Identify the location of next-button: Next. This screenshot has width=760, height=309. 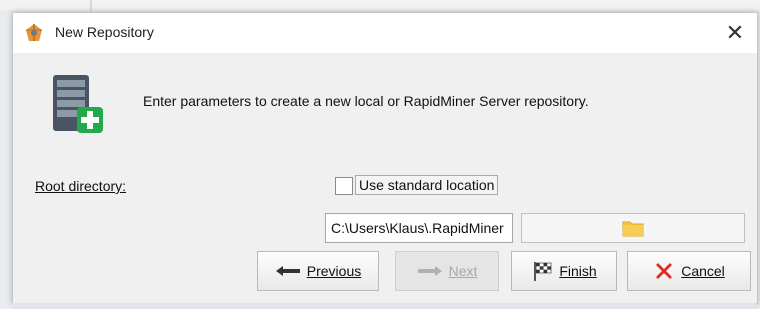
(447, 271).